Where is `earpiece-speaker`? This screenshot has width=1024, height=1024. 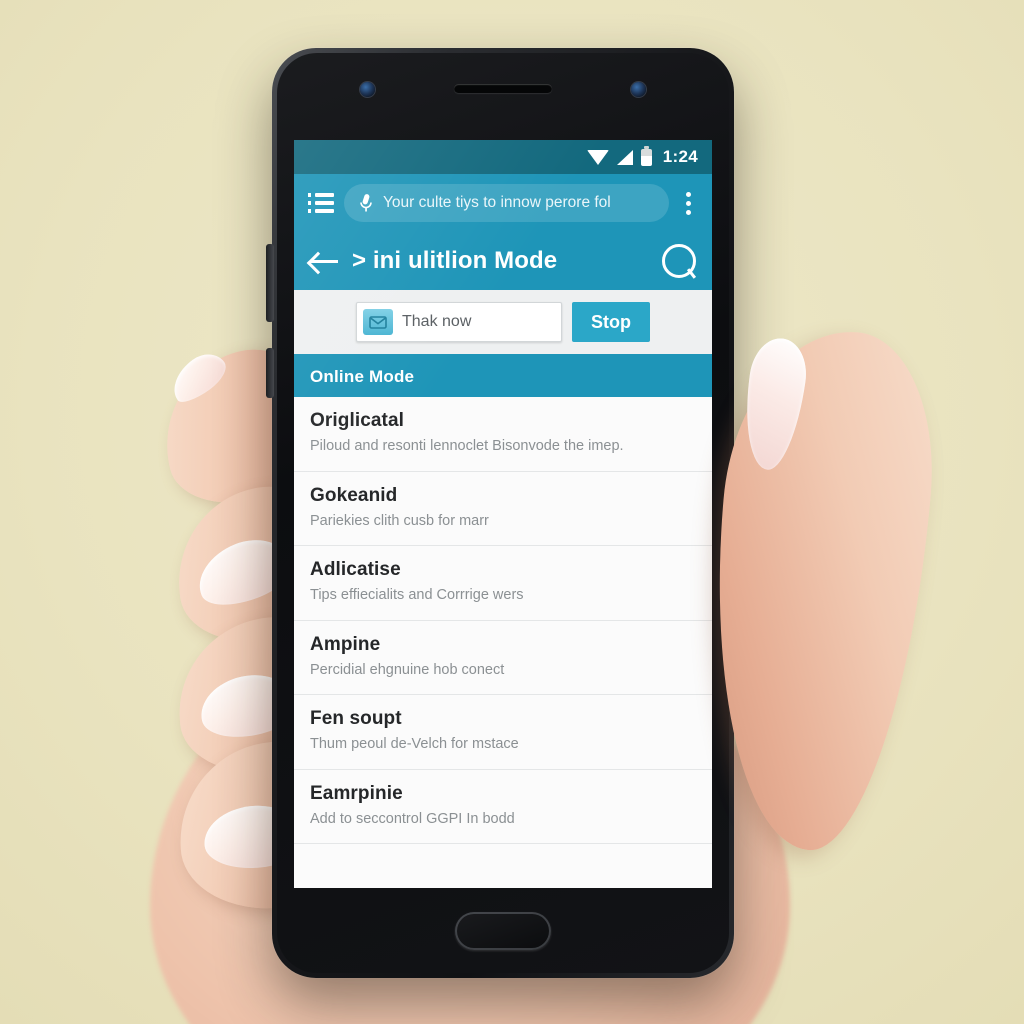 earpiece-speaker is located at coordinates (503, 88).